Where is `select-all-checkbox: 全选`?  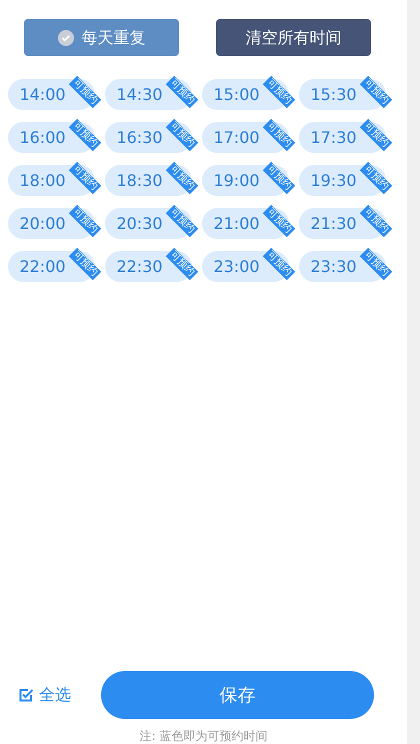
select-all-checkbox: 全选 is located at coordinates (44, 695).